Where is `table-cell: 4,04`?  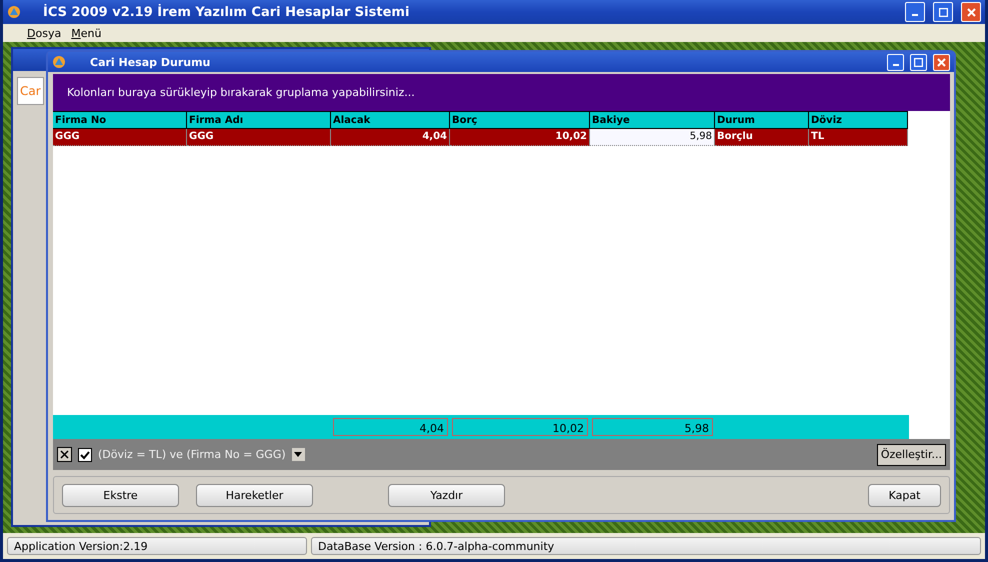 table-cell: 4,04 is located at coordinates (390, 137).